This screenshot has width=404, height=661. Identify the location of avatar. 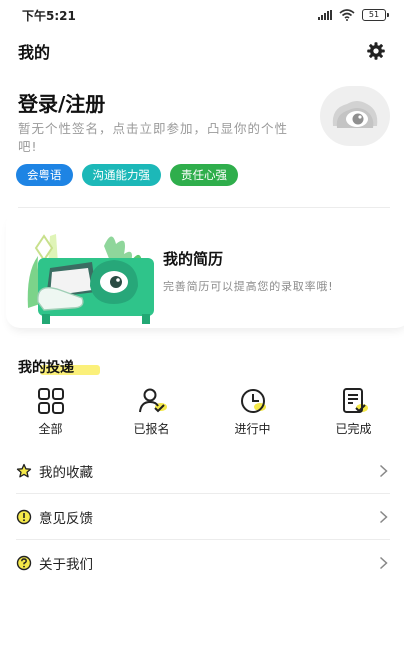
(355, 116).